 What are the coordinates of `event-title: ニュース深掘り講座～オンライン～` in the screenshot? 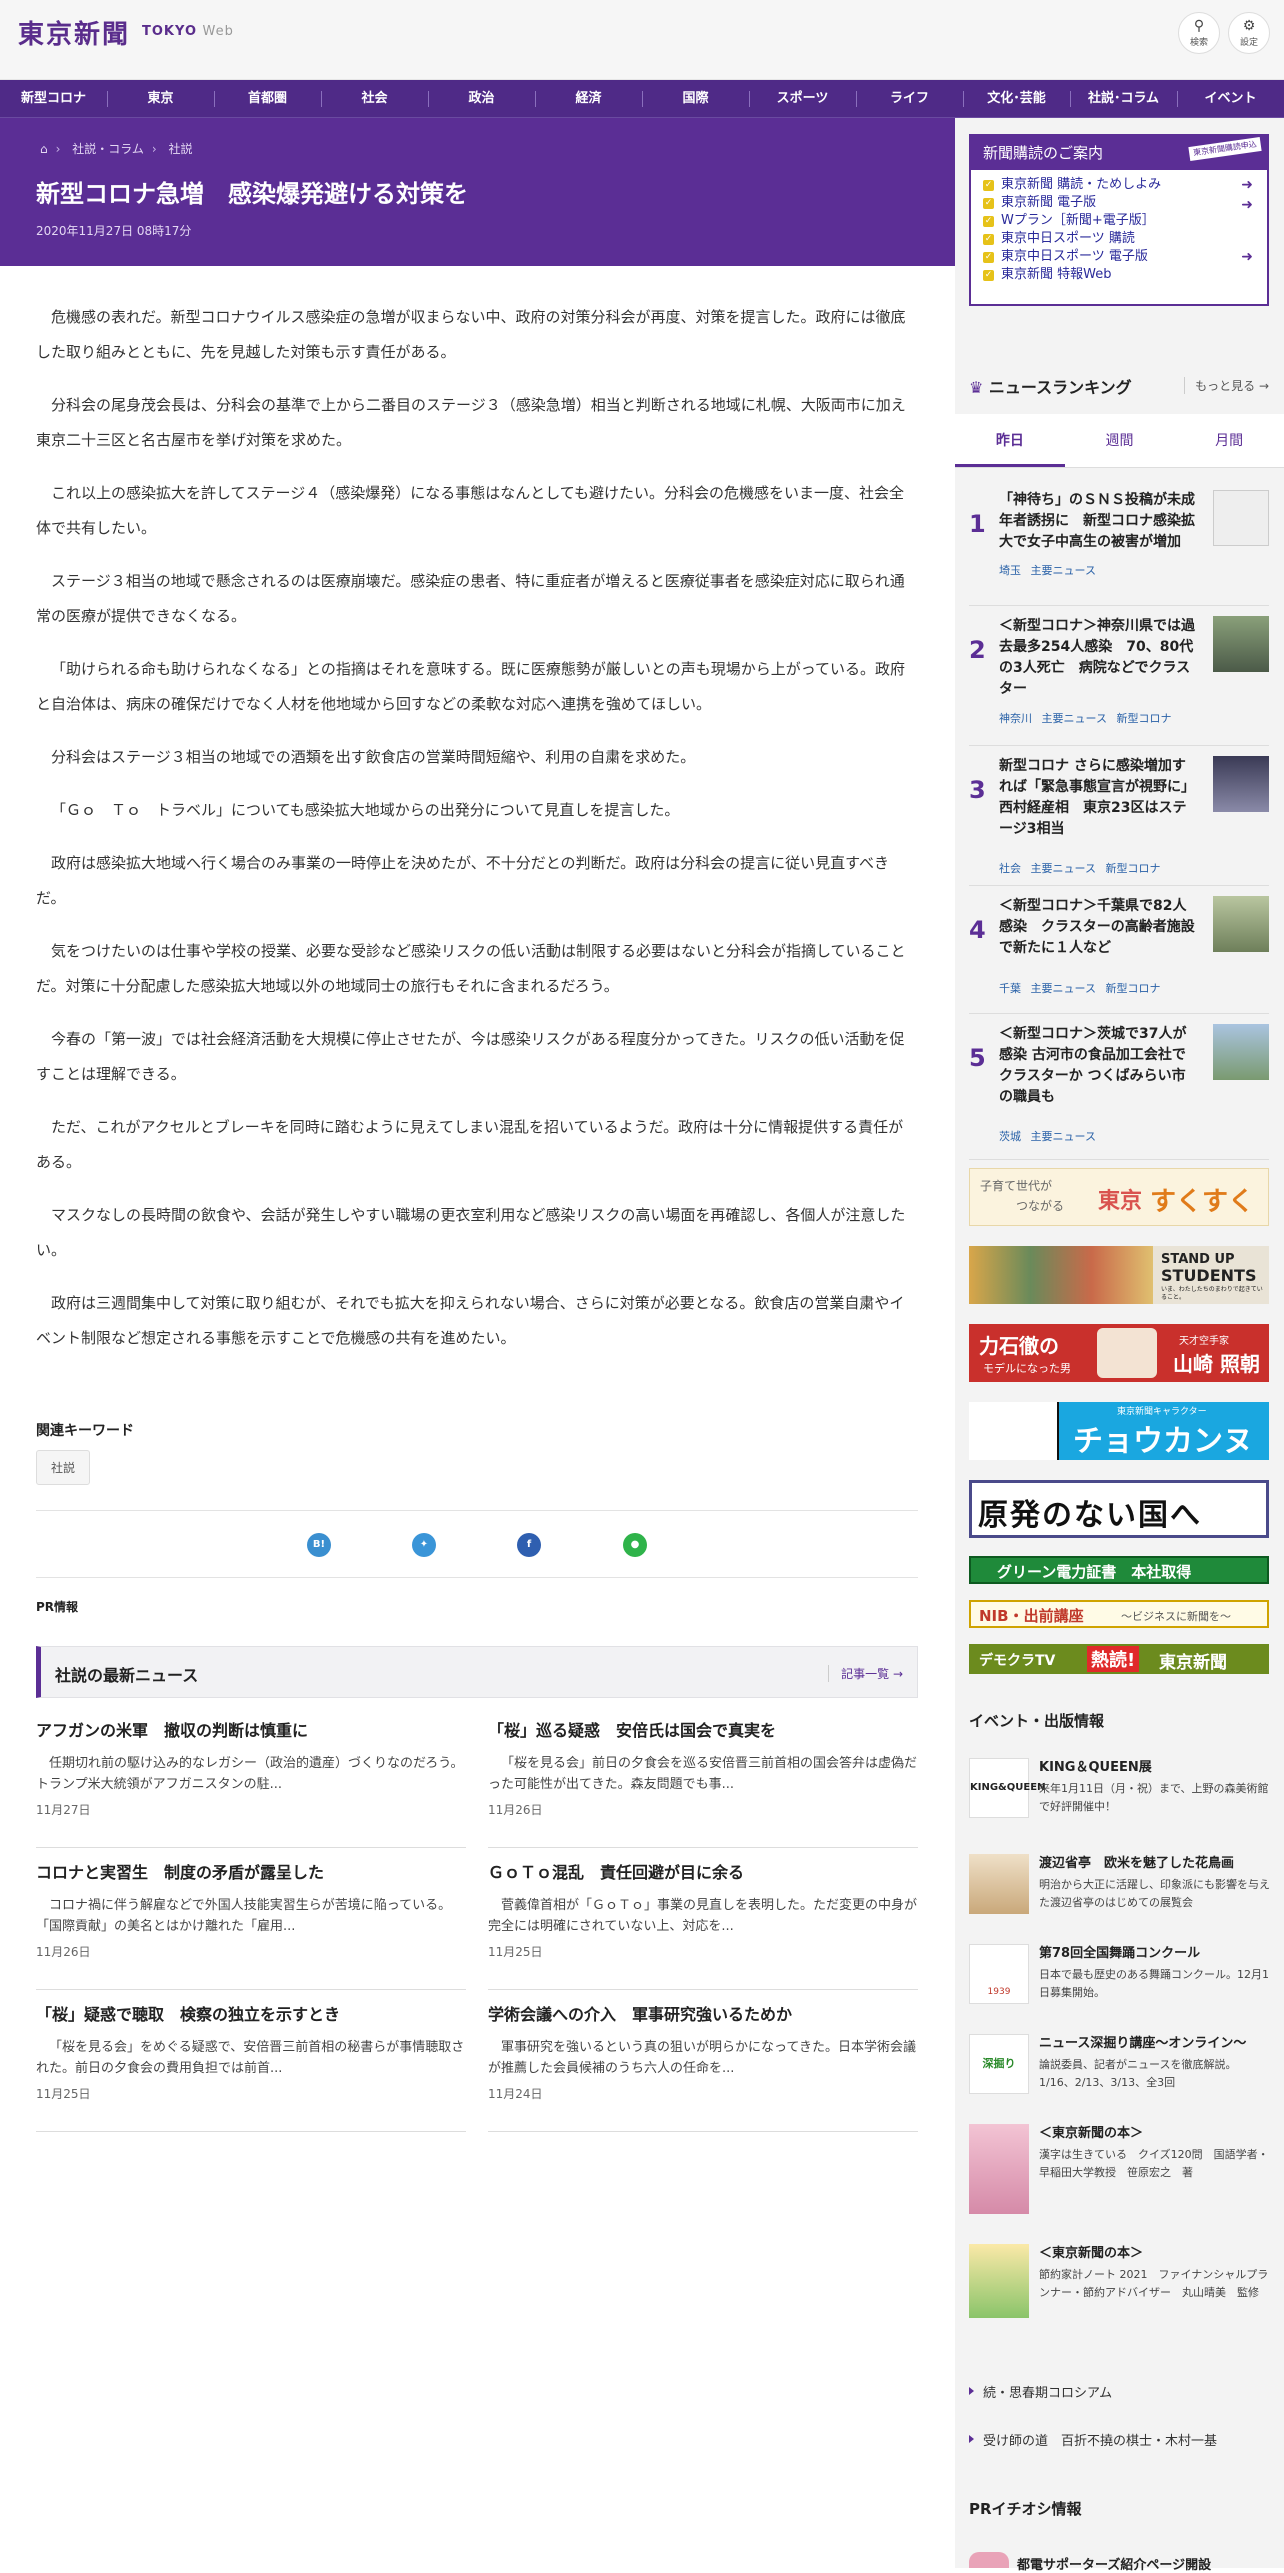 It's located at (1143, 2043).